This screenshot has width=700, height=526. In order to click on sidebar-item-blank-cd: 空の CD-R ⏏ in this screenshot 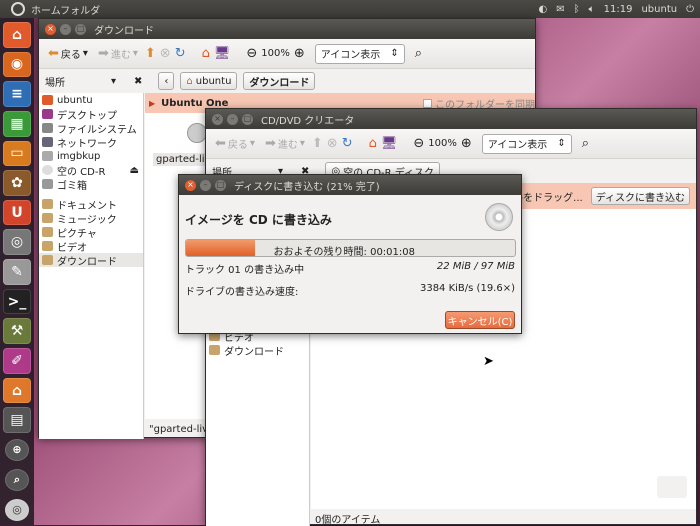, I will do `click(91, 170)`.